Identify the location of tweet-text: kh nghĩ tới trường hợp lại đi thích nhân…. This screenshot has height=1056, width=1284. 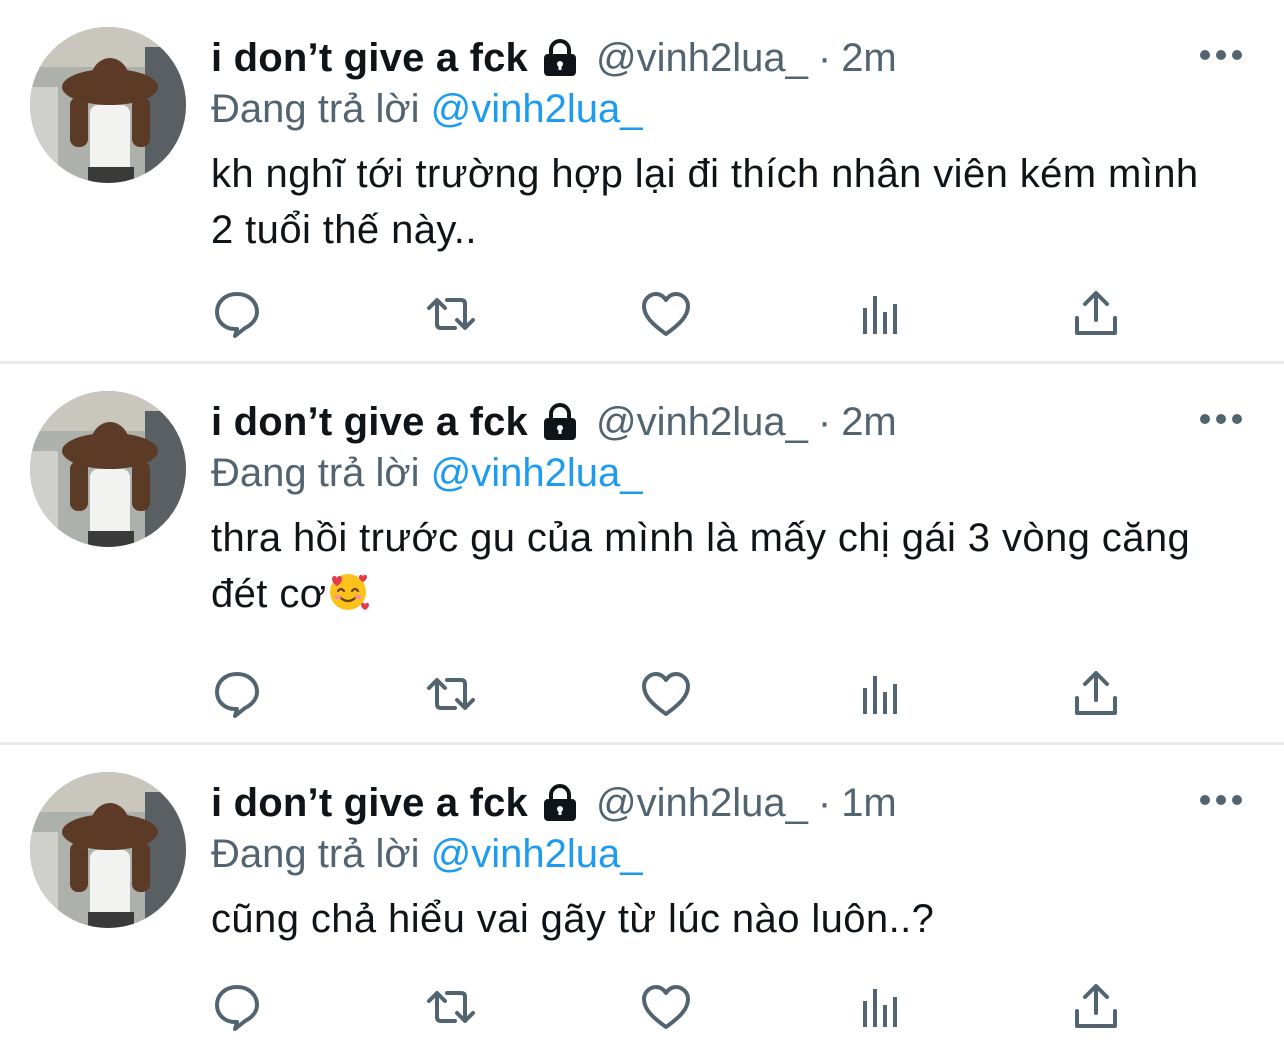
(706, 202).